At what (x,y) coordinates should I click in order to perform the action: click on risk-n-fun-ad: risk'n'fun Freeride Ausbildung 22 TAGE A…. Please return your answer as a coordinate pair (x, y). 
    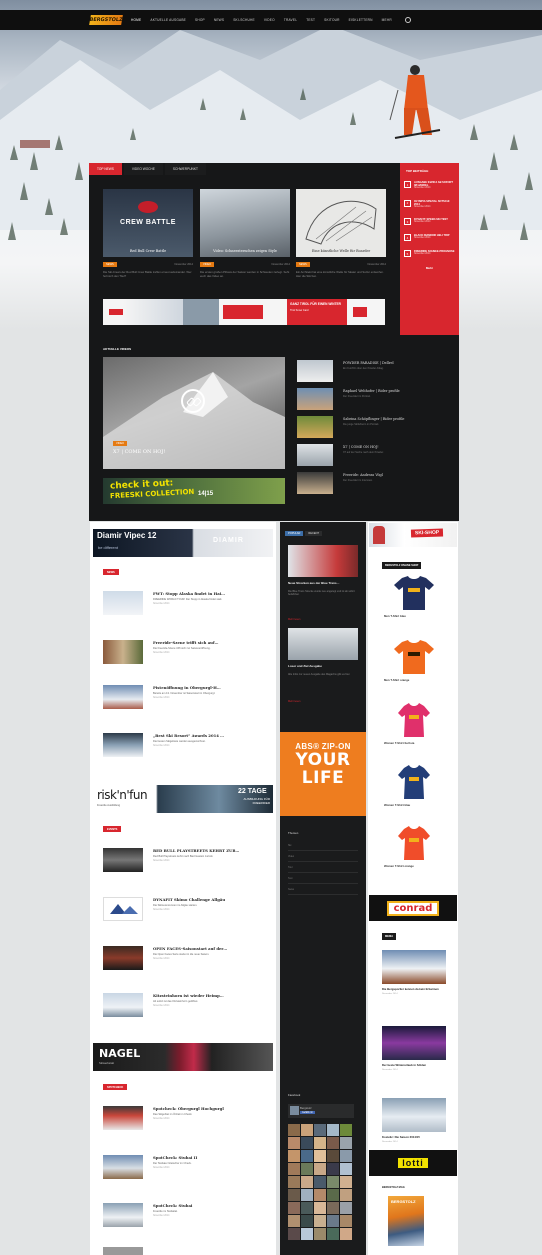
    Looking at the image, I should click on (183, 799).